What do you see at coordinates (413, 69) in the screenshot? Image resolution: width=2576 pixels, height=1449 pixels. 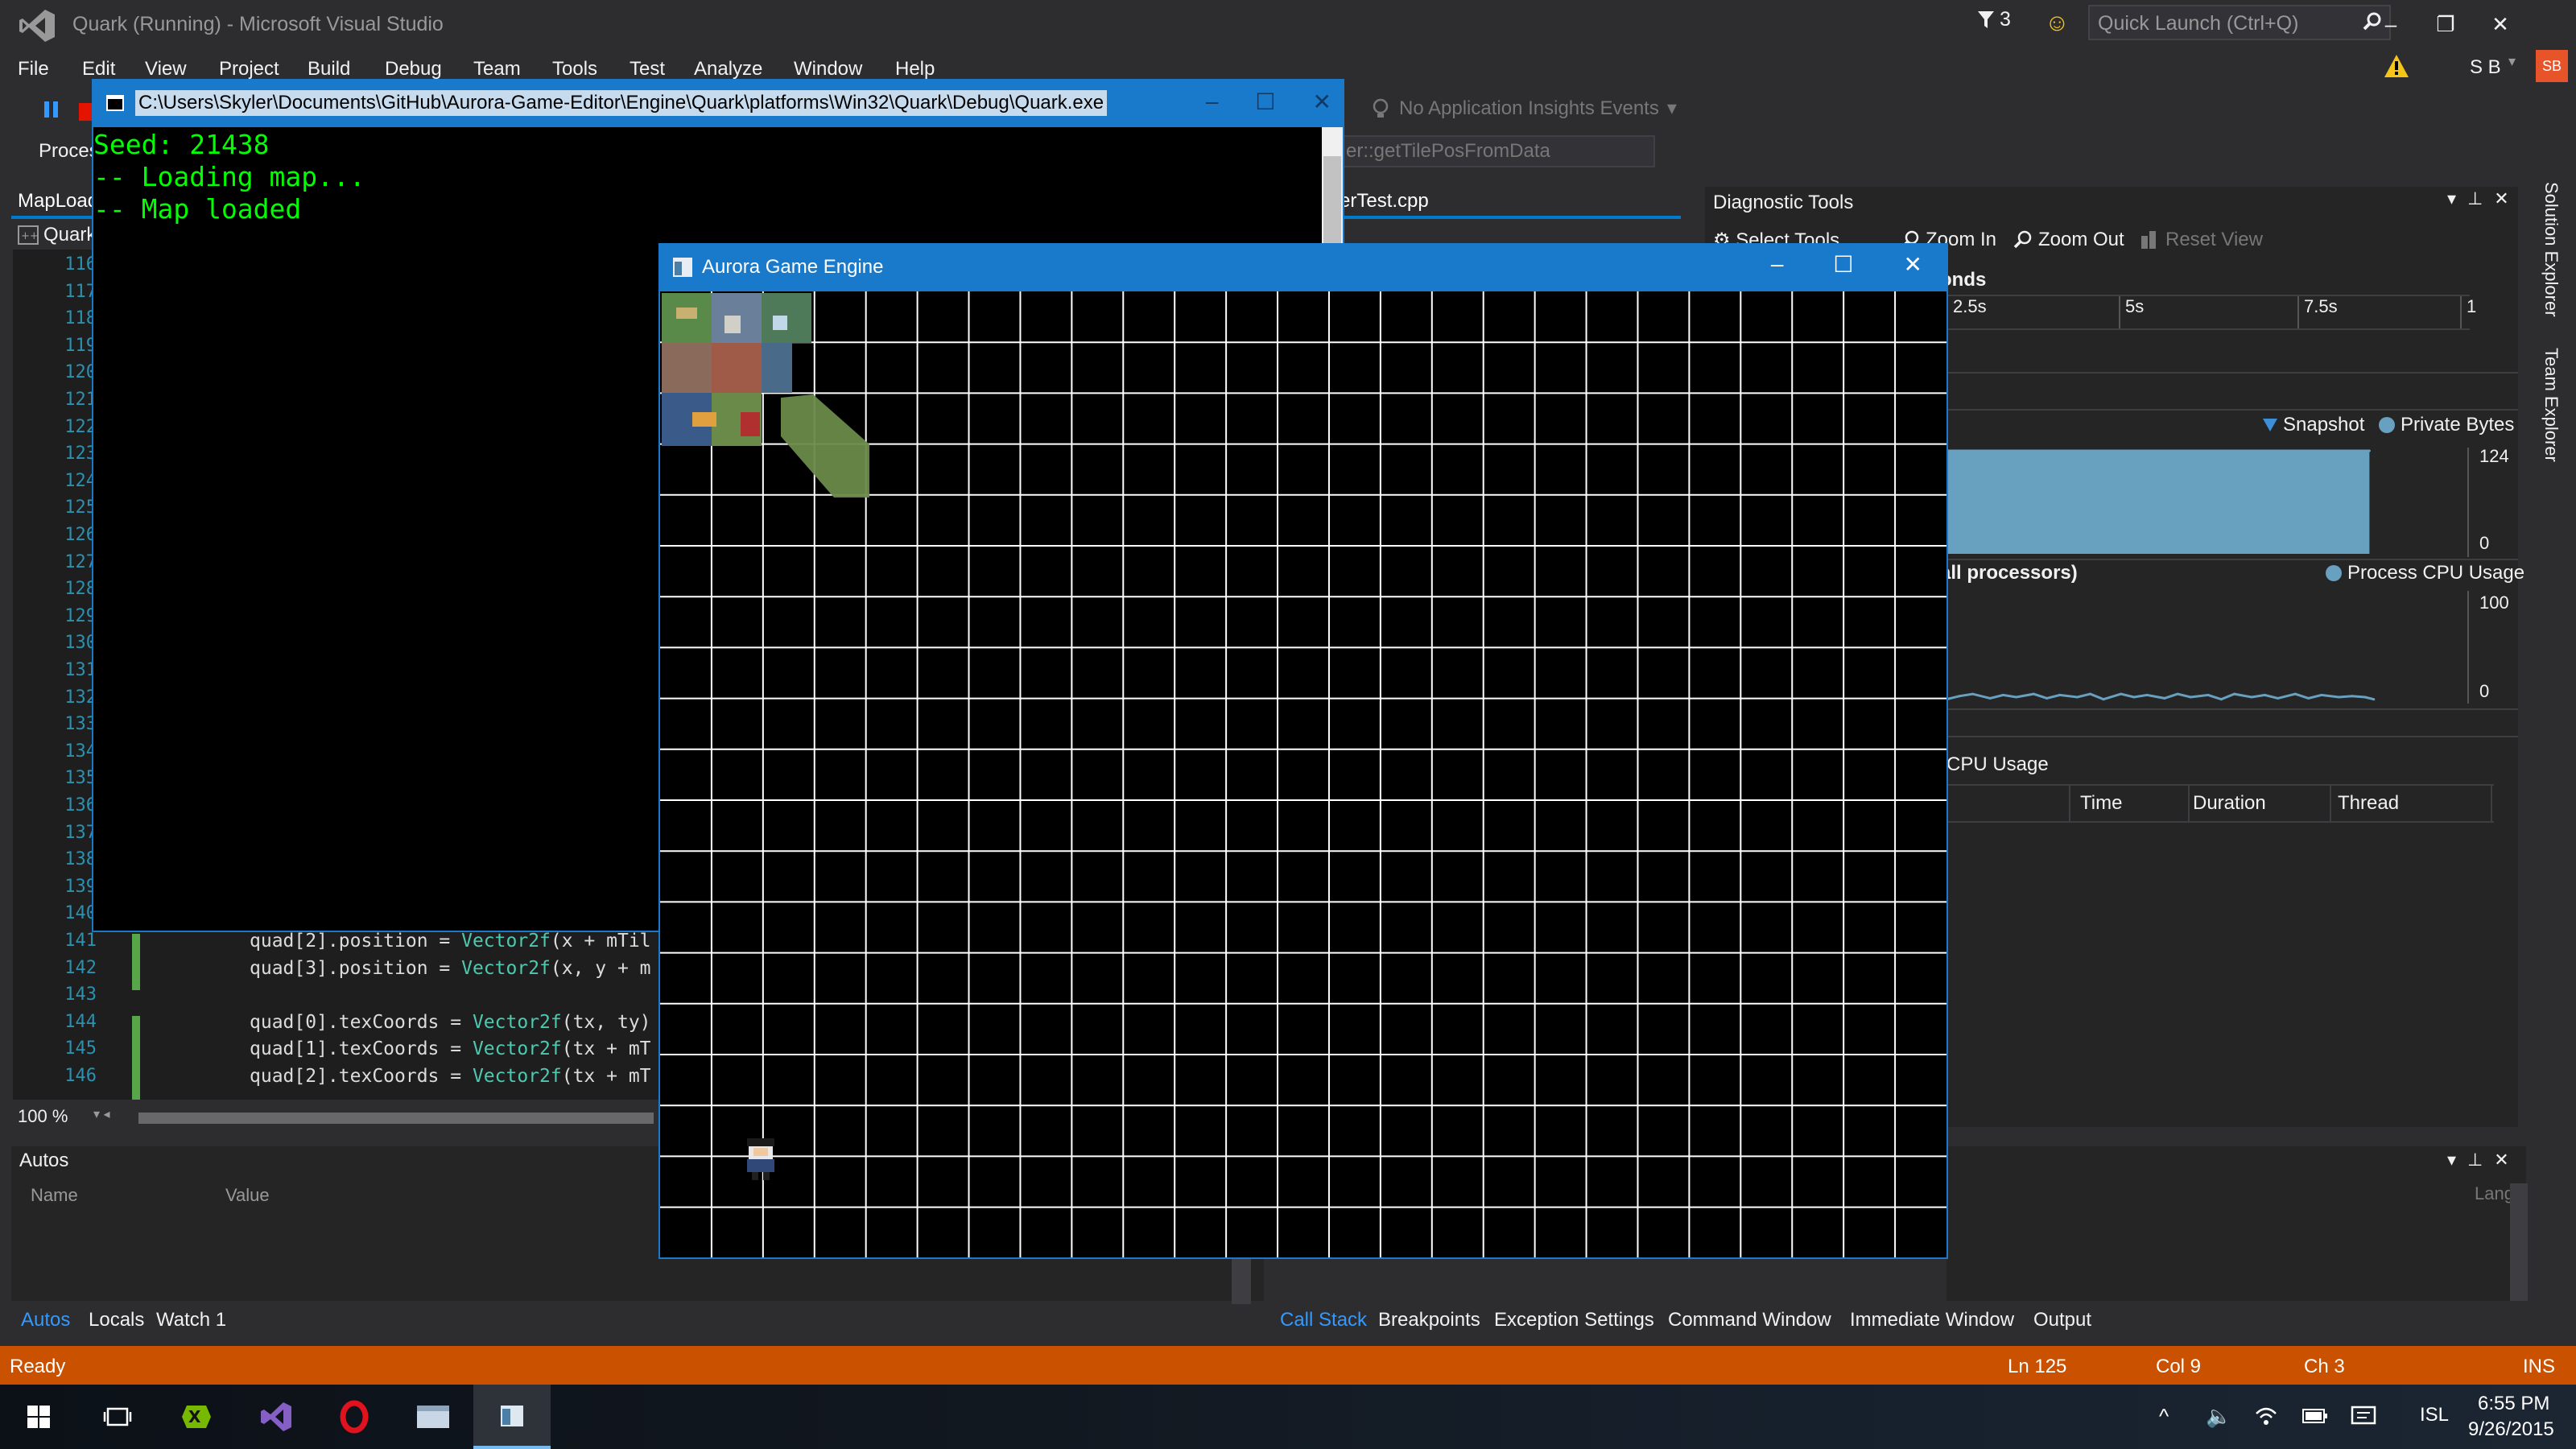 I see `menu-debug: Debug` at bounding box center [413, 69].